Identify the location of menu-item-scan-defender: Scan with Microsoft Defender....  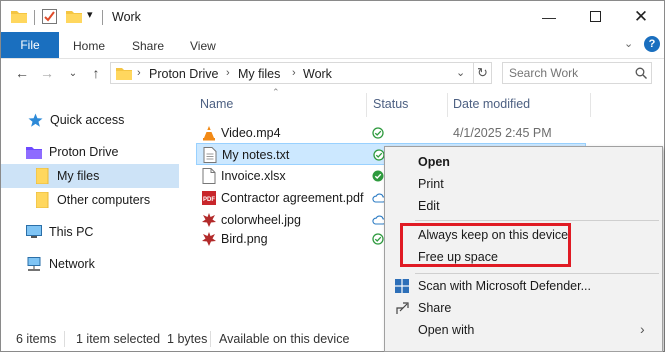
(524, 286).